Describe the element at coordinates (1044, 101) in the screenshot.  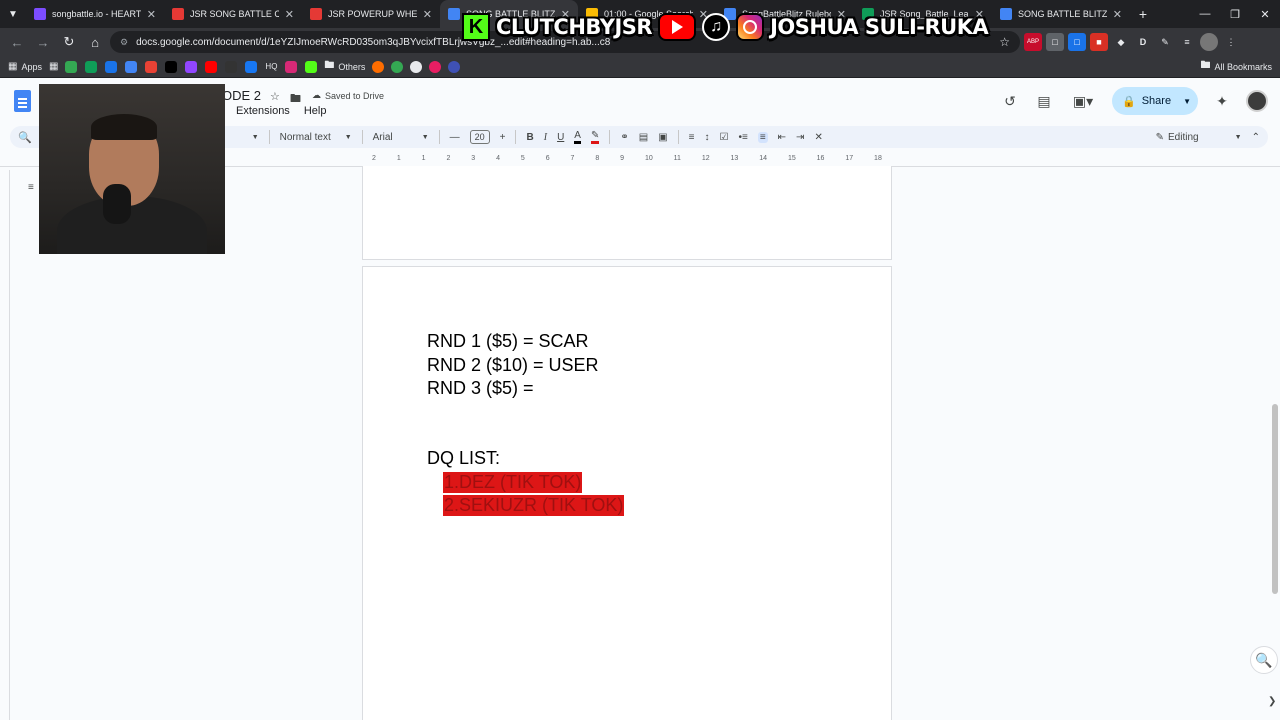
I see `comments-icon: ▤` at that location.